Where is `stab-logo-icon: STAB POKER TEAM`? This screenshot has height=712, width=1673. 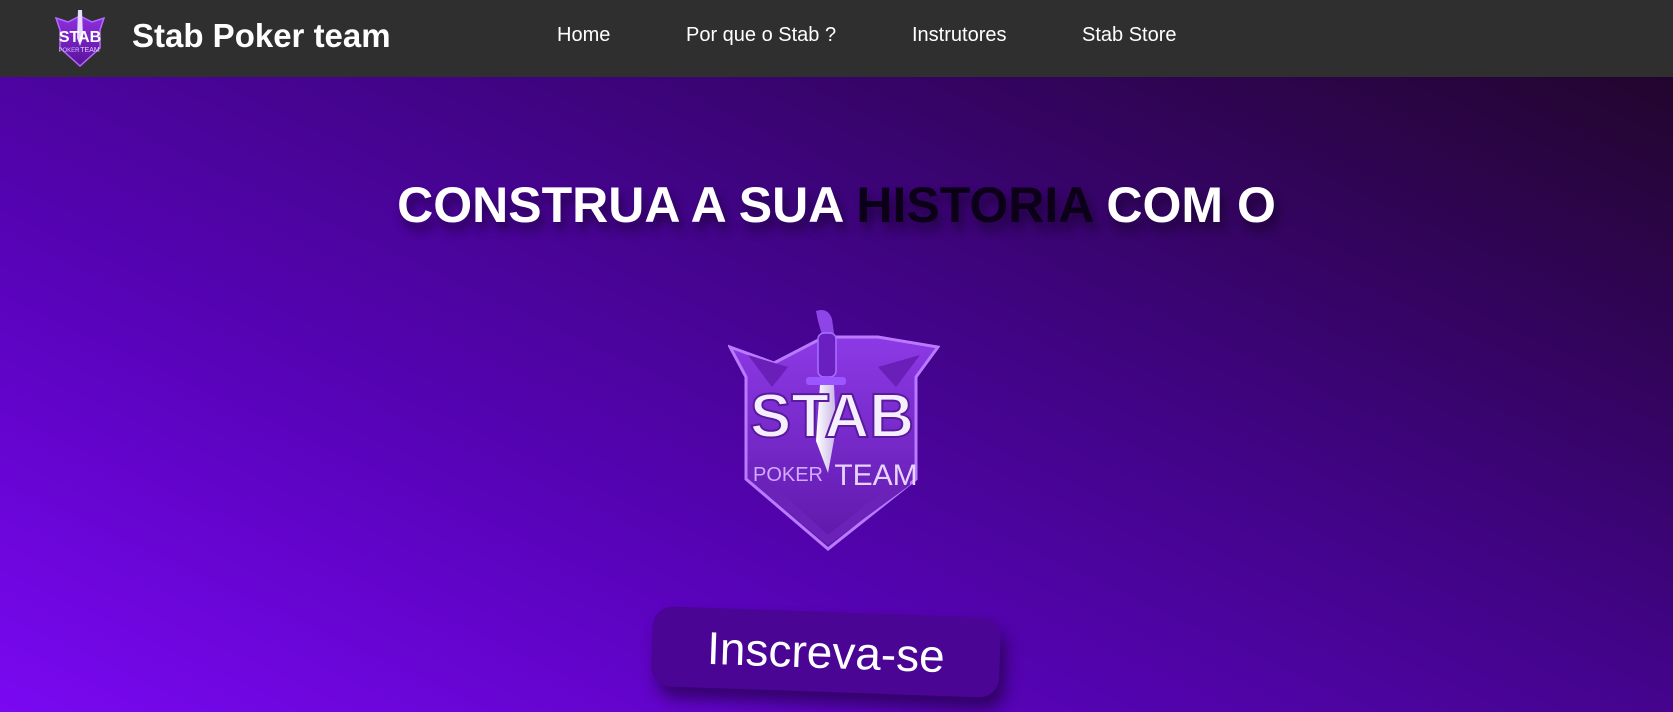 stab-logo-icon: STAB POKER TEAM is located at coordinates (80, 38).